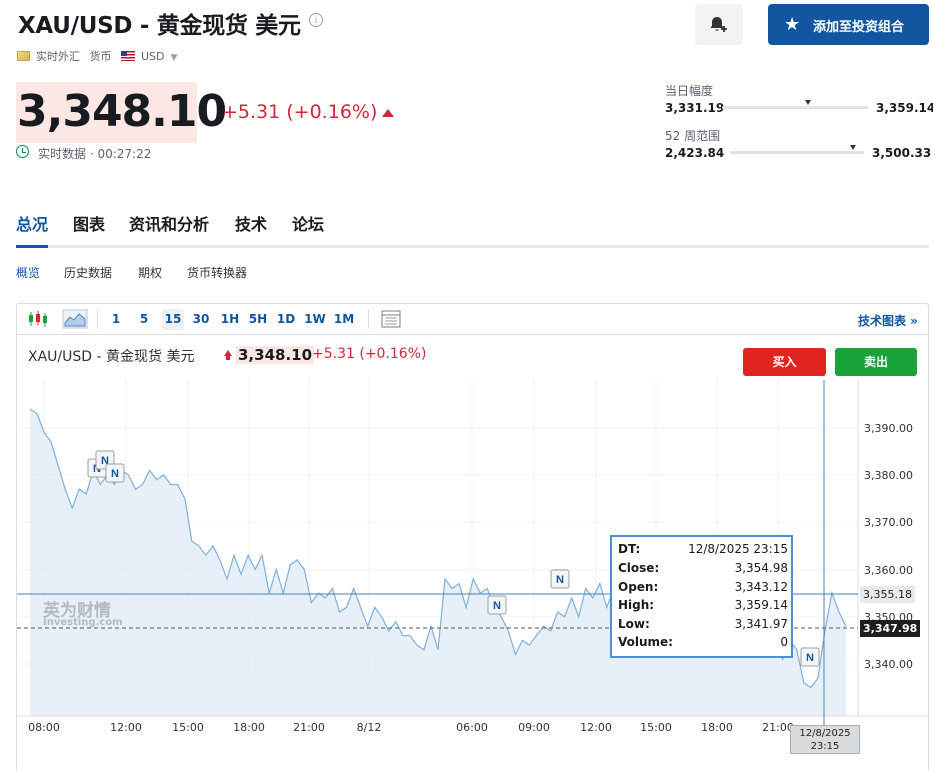 This screenshot has width=933, height=771. What do you see at coordinates (888, 522) in the screenshot?
I see `y-axis-label: 3,370.00` at bounding box center [888, 522].